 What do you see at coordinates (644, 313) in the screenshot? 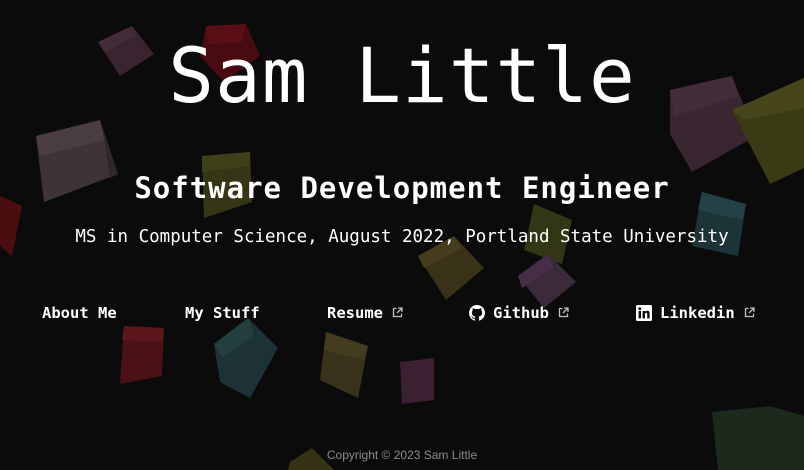
I see `linkedin-icon` at bounding box center [644, 313].